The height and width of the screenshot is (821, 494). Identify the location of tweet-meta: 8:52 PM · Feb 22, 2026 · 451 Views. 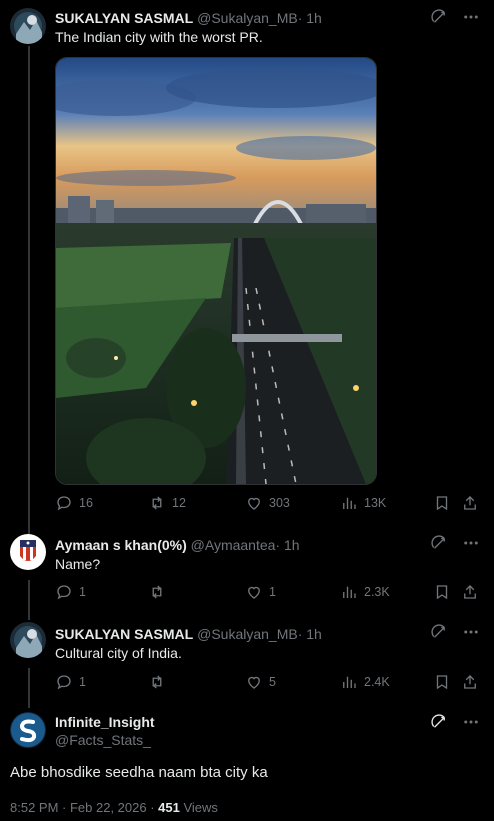
(114, 807).